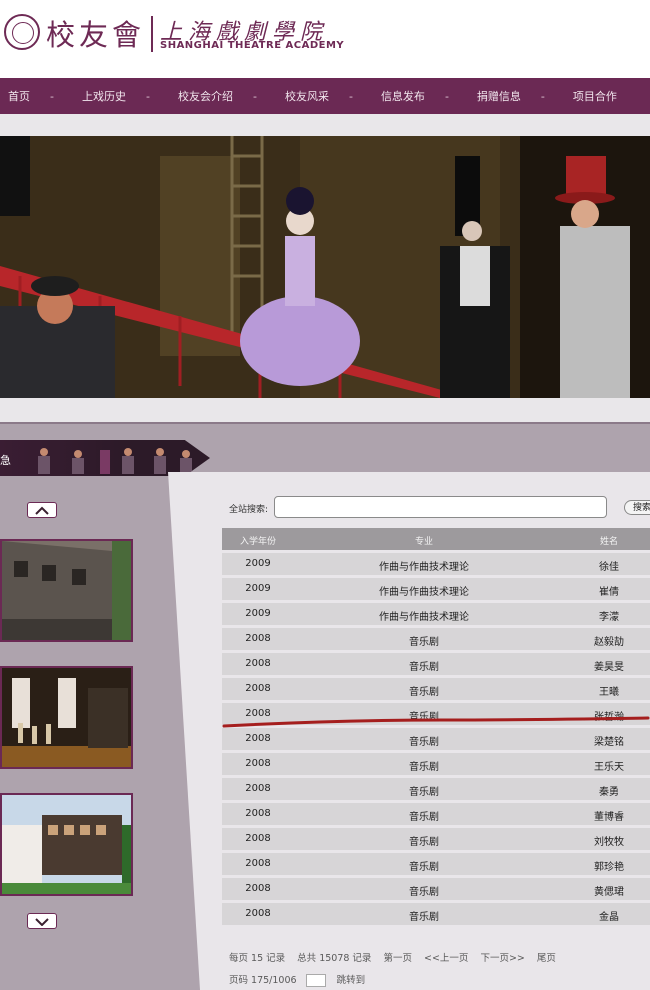 Image resolution: width=650 pixels, height=990 pixels. I want to click on cell-name: 刘牧牧, so click(609, 842).